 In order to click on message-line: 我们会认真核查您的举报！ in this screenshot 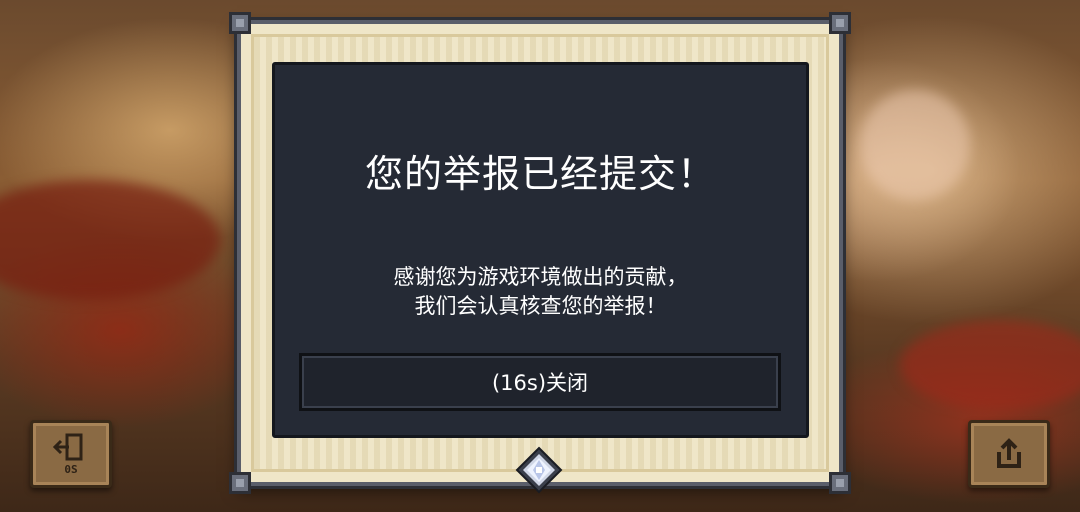, I will do `click(540, 306)`.